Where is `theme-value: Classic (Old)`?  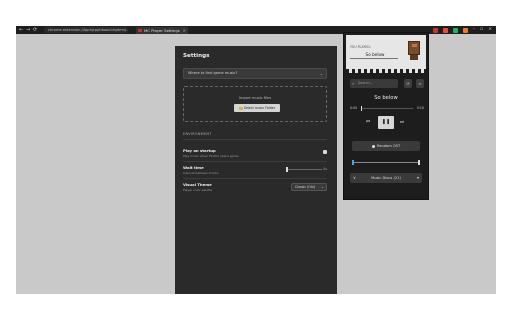
theme-value: Classic (Old) is located at coordinates (305, 187).